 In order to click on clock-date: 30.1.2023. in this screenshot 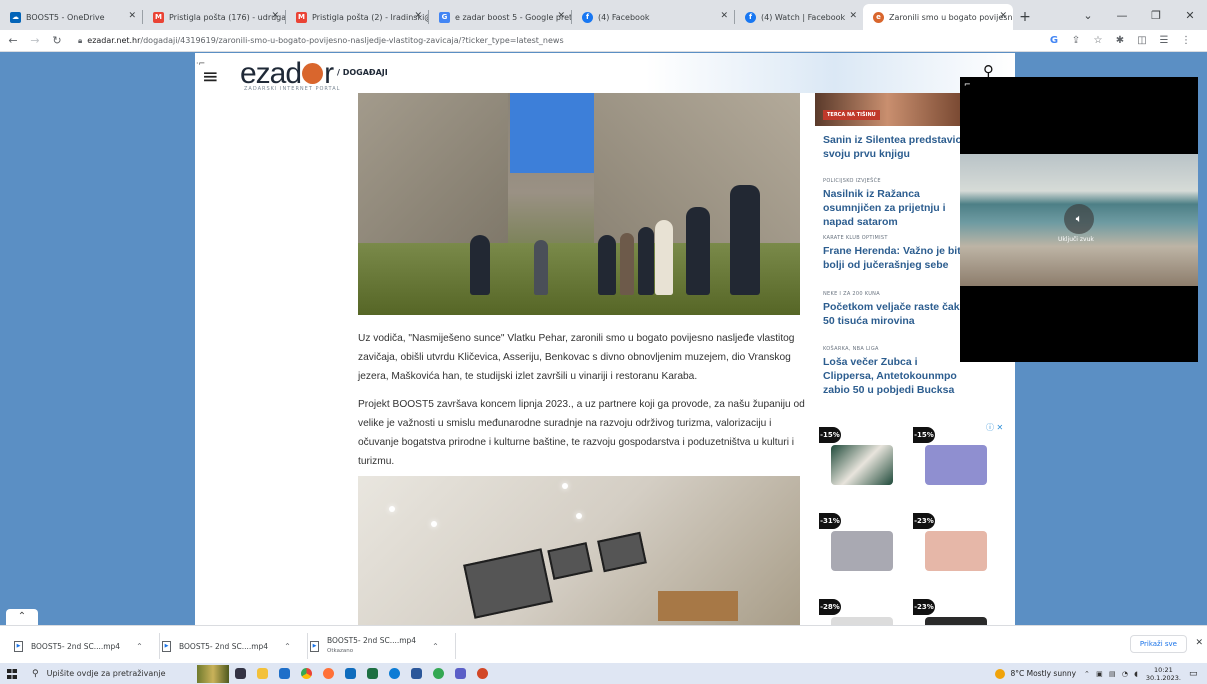, I will do `click(1163, 677)`.